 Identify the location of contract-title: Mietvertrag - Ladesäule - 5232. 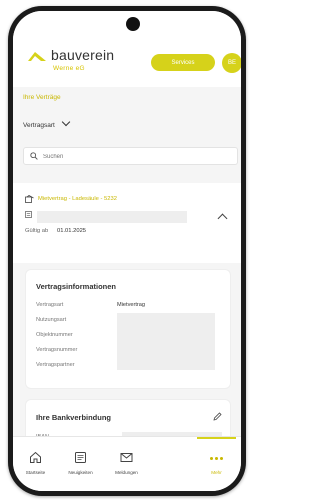
(77, 199).